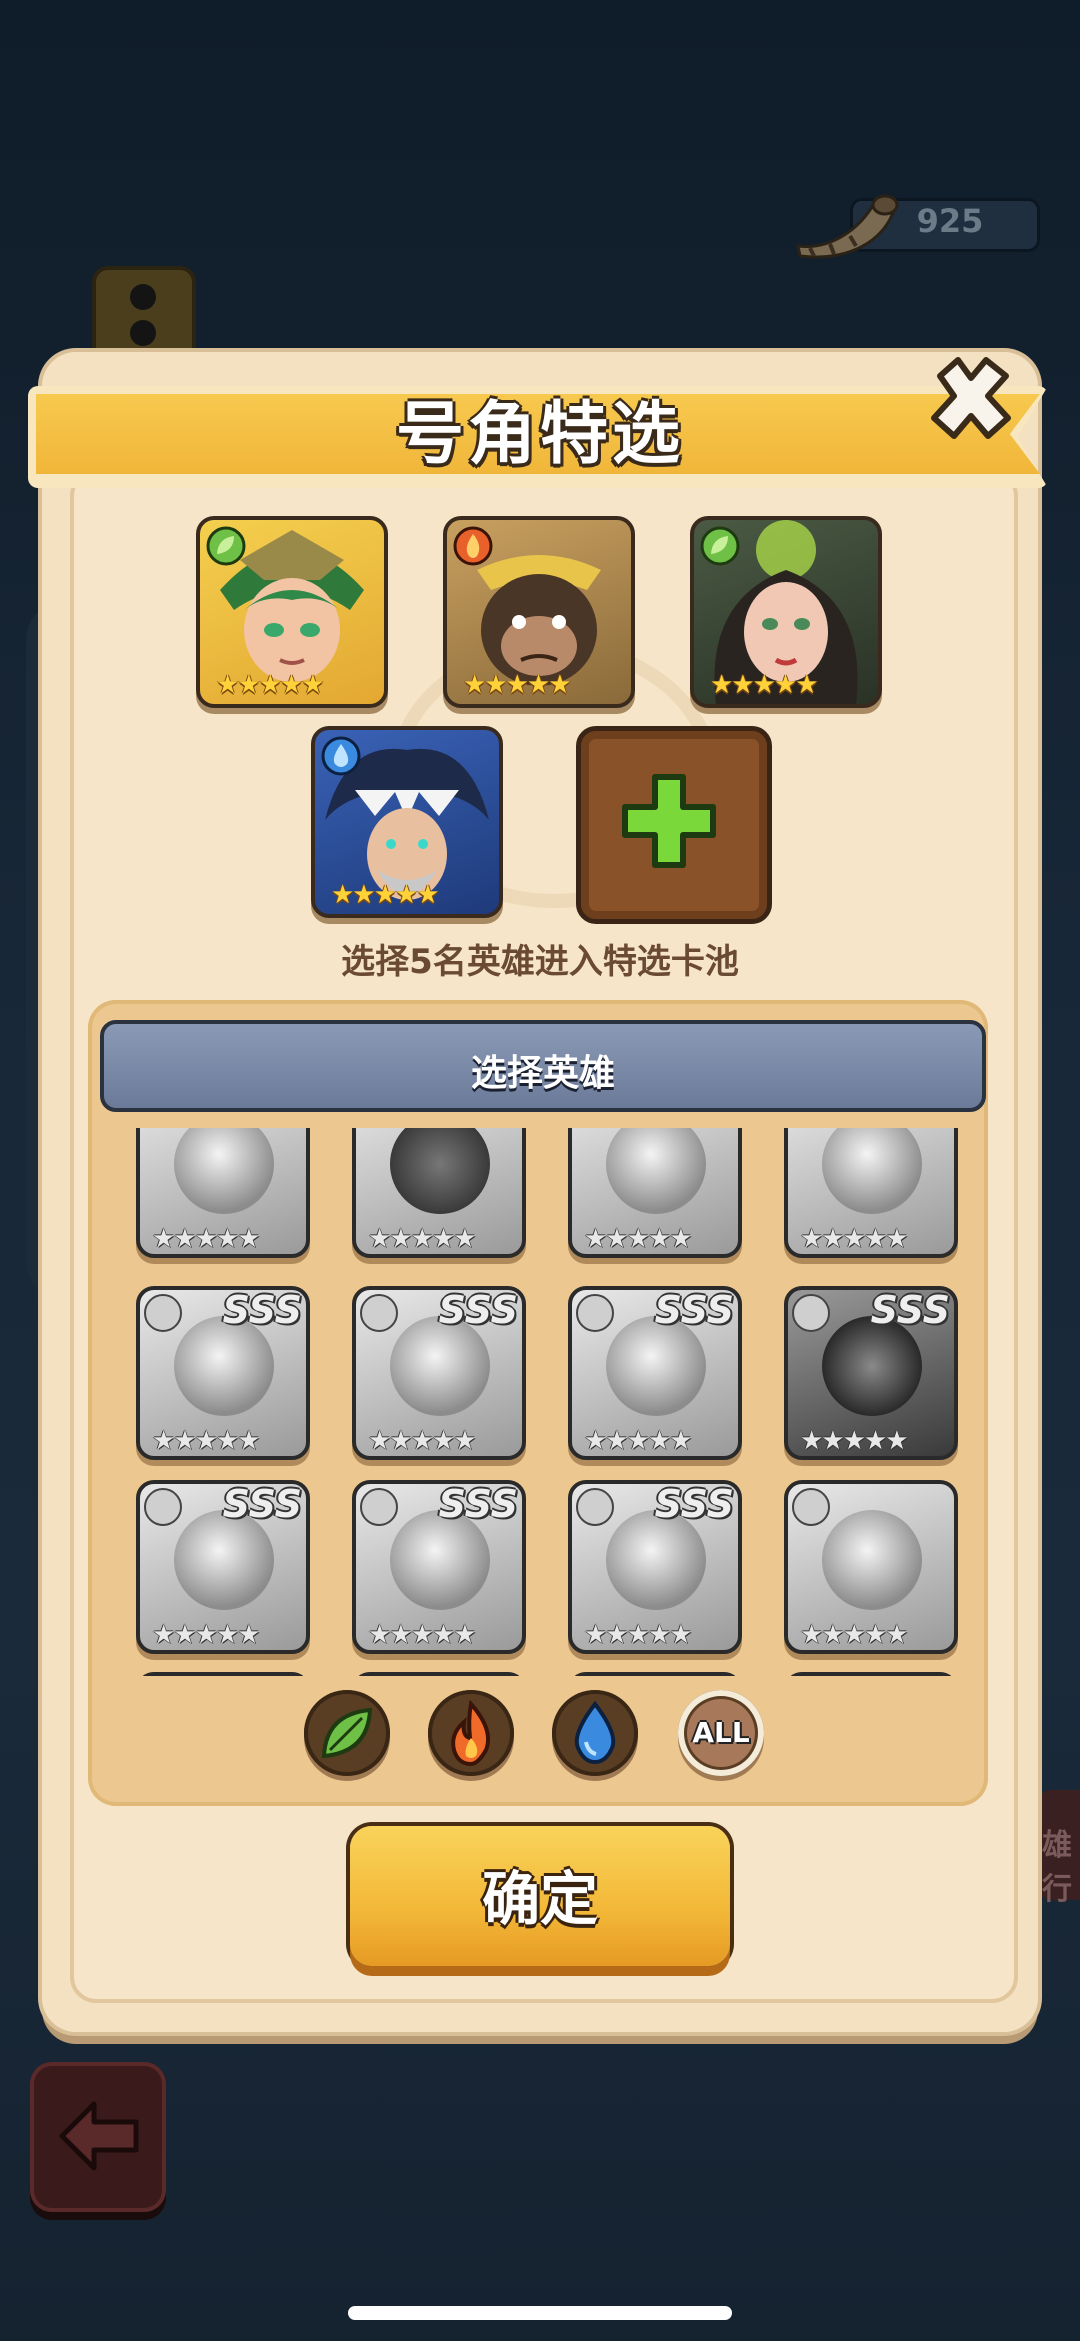 This screenshot has width=1080, height=2341. What do you see at coordinates (542, 1073) in the screenshot?
I see `selector-header-label: 选择英雄` at bounding box center [542, 1073].